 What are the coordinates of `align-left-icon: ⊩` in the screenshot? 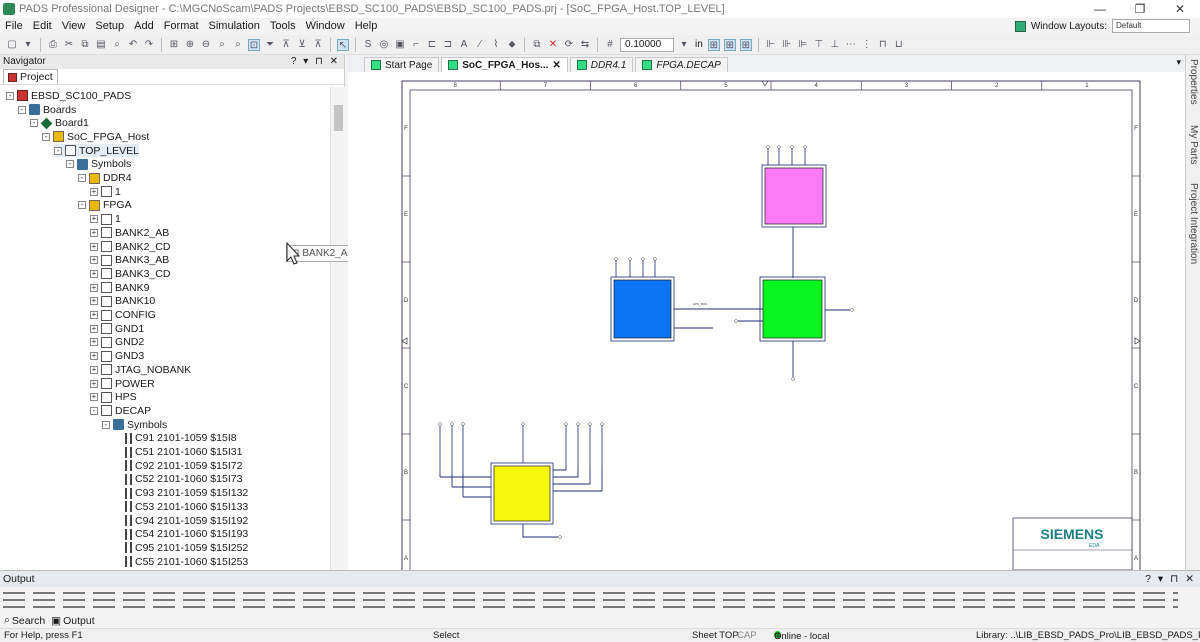 It's located at (771, 45).